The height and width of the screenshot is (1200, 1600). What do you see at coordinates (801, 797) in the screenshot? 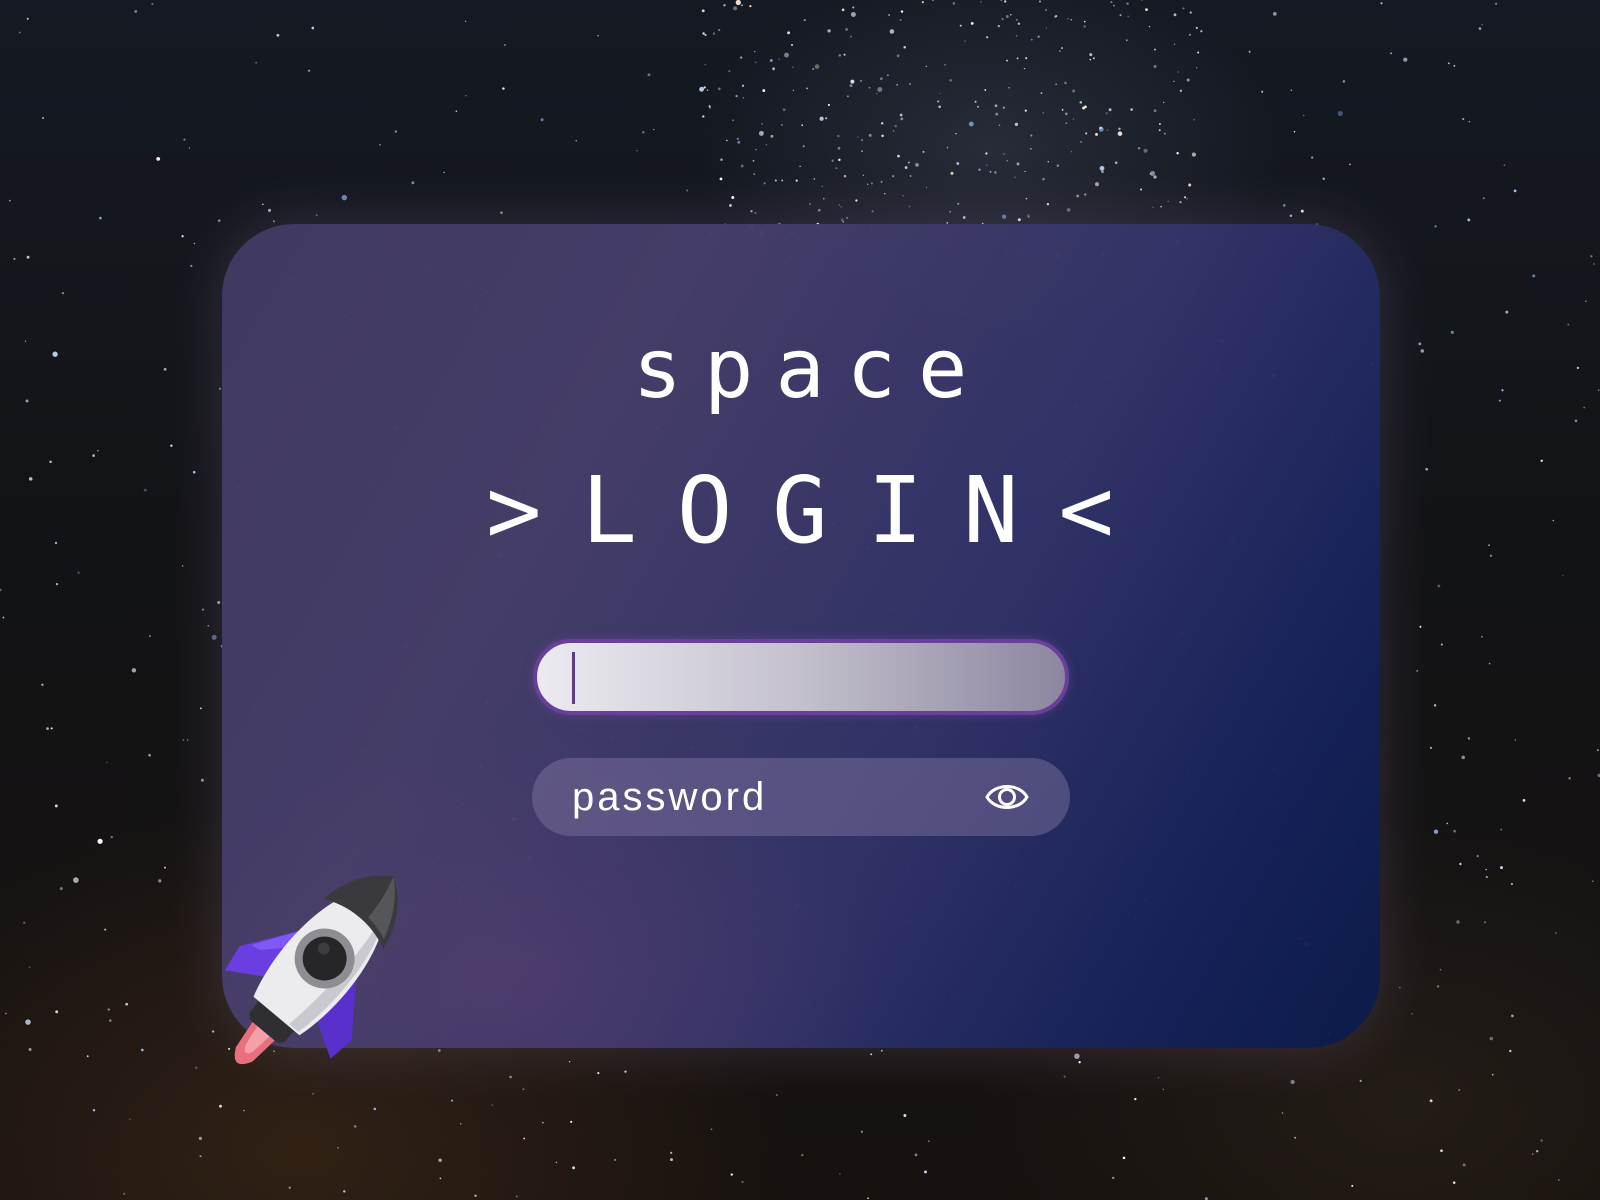
I see `password-field: password` at bounding box center [801, 797].